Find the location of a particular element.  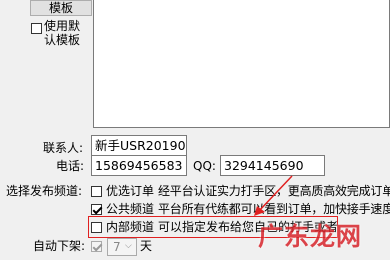

channel-name-preferred: 优选订单 is located at coordinates (130, 191).